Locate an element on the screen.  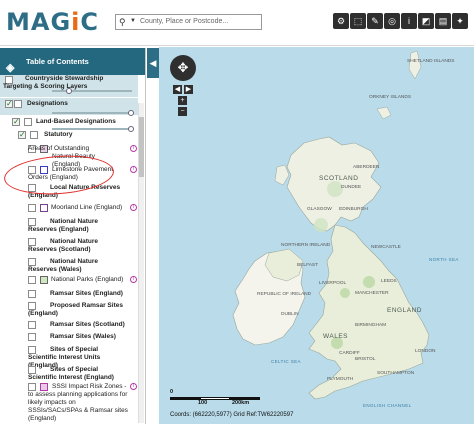
more-tool-icon: ✦ is located at coordinates (460, 21).